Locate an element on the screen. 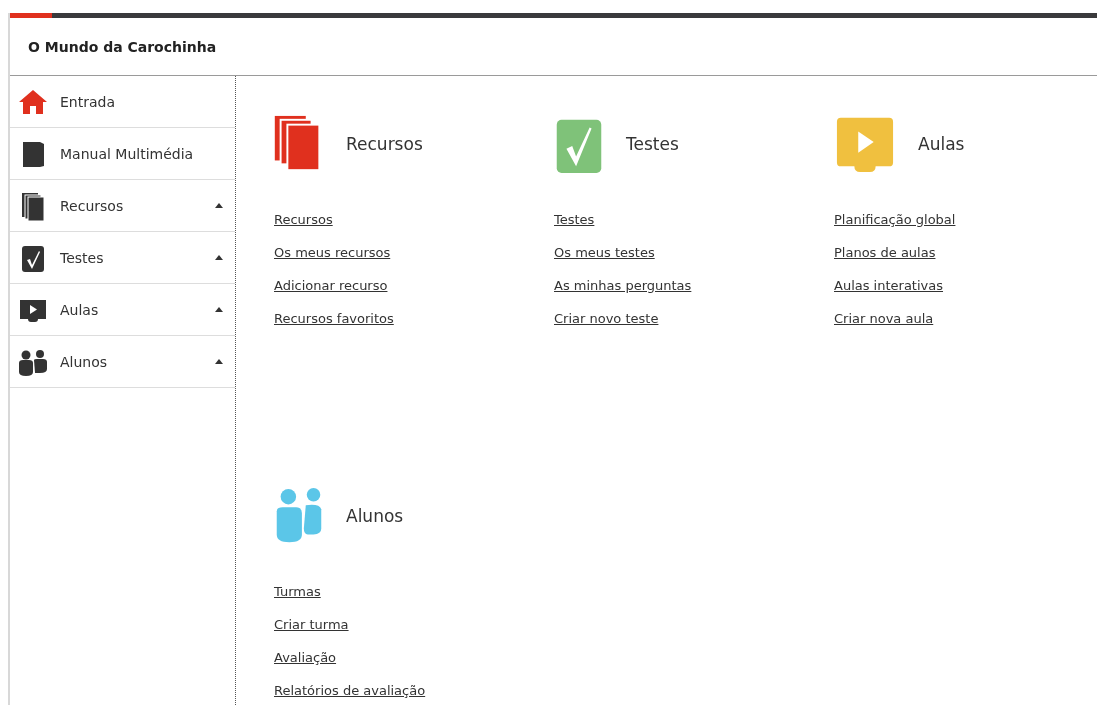  sidebar-label: Manual Multimédia is located at coordinates (127, 153).